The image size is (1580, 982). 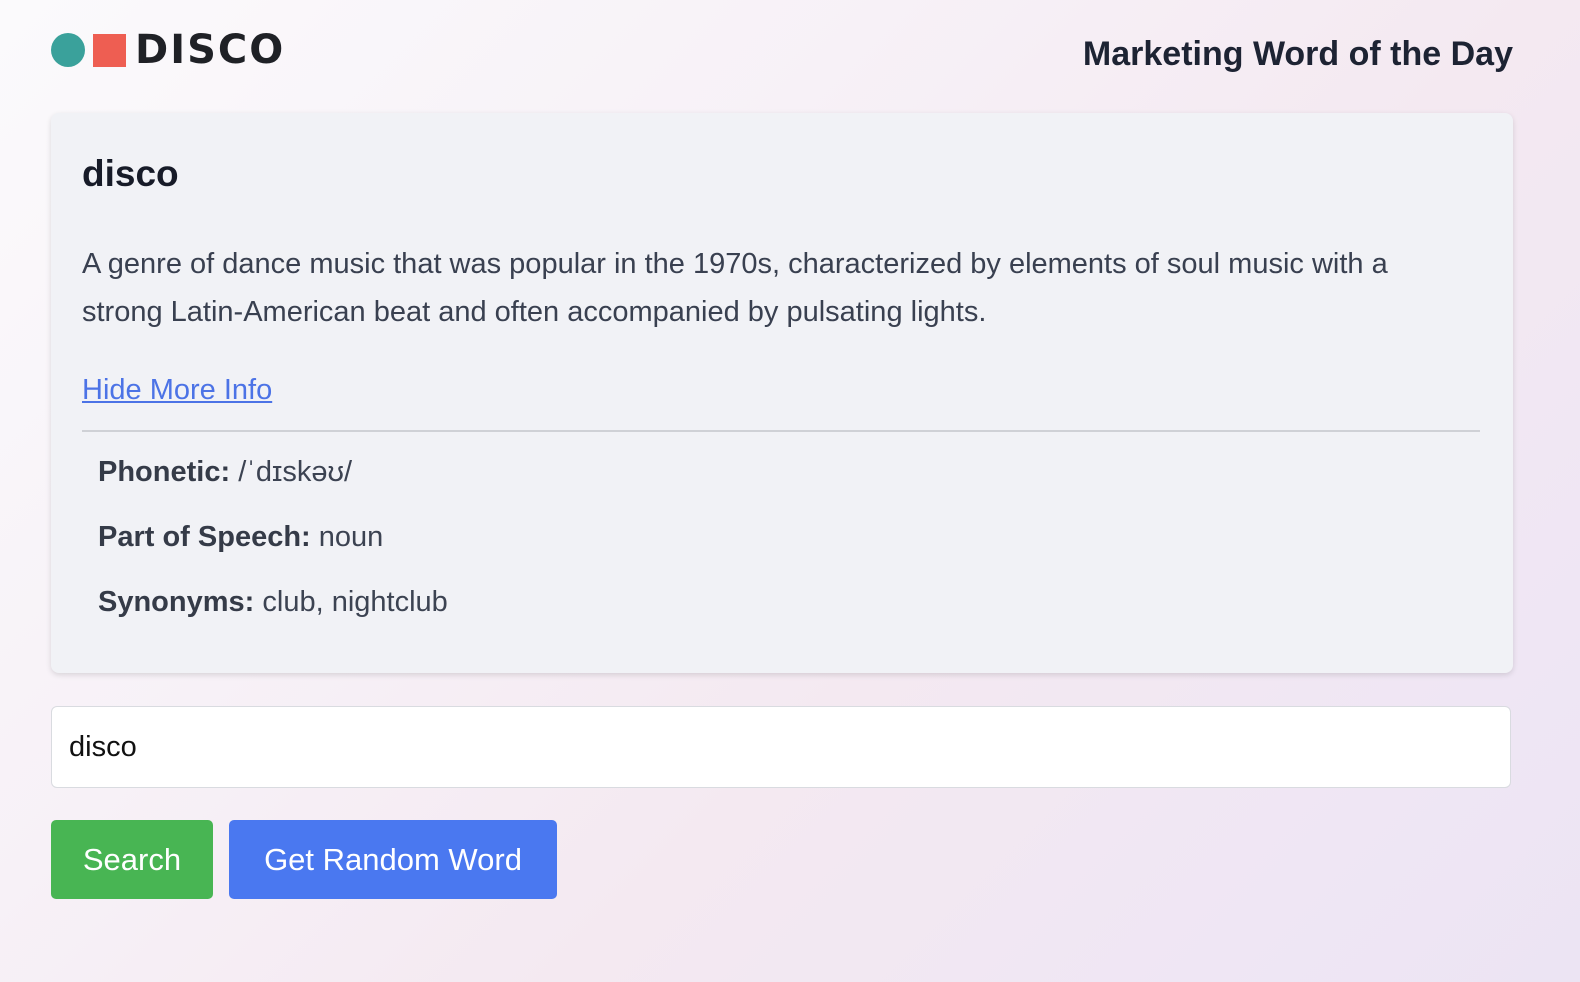 What do you see at coordinates (68, 50) in the screenshot?
I see `logo-circle-icon` at bounding box center [68, 50].